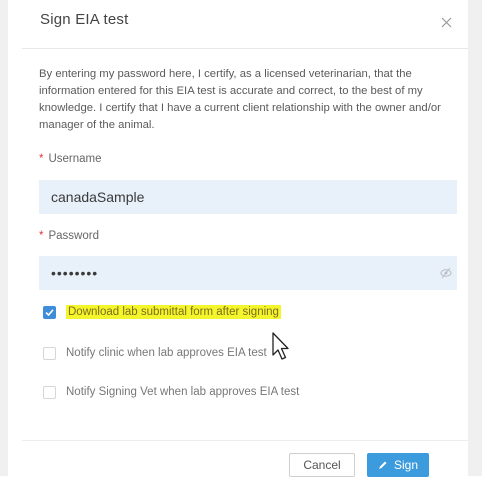 Image resolution: width=482 pixels, height=477 pixels. I want to click on check-icon, so click(49, 312).